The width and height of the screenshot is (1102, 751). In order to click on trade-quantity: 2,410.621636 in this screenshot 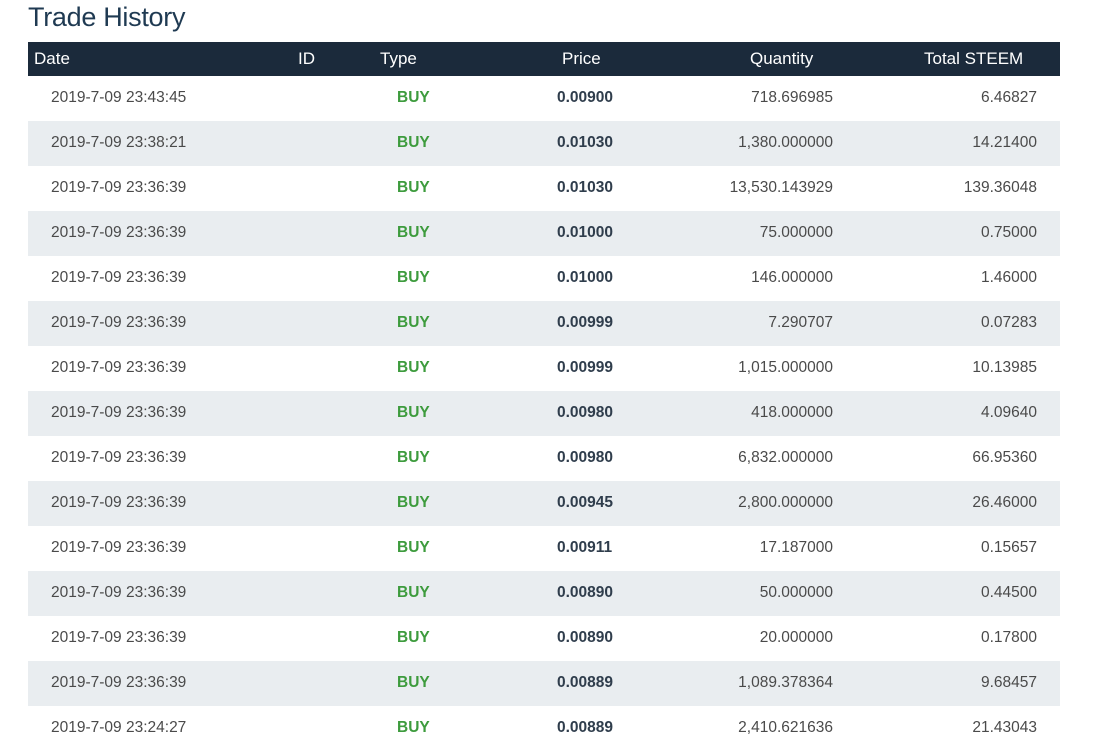, I will do `click(785, 727)`.